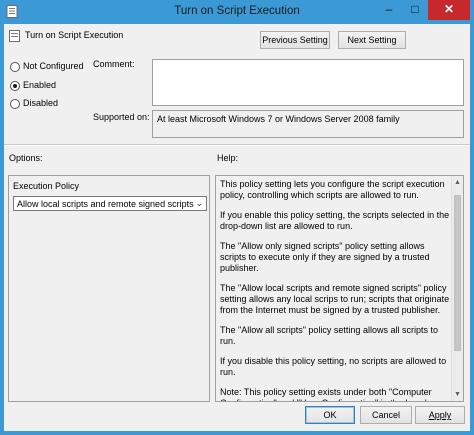 The height and width of the screenshot is (435, 474). I want to click on close-button: ✕, so click(449, 10).